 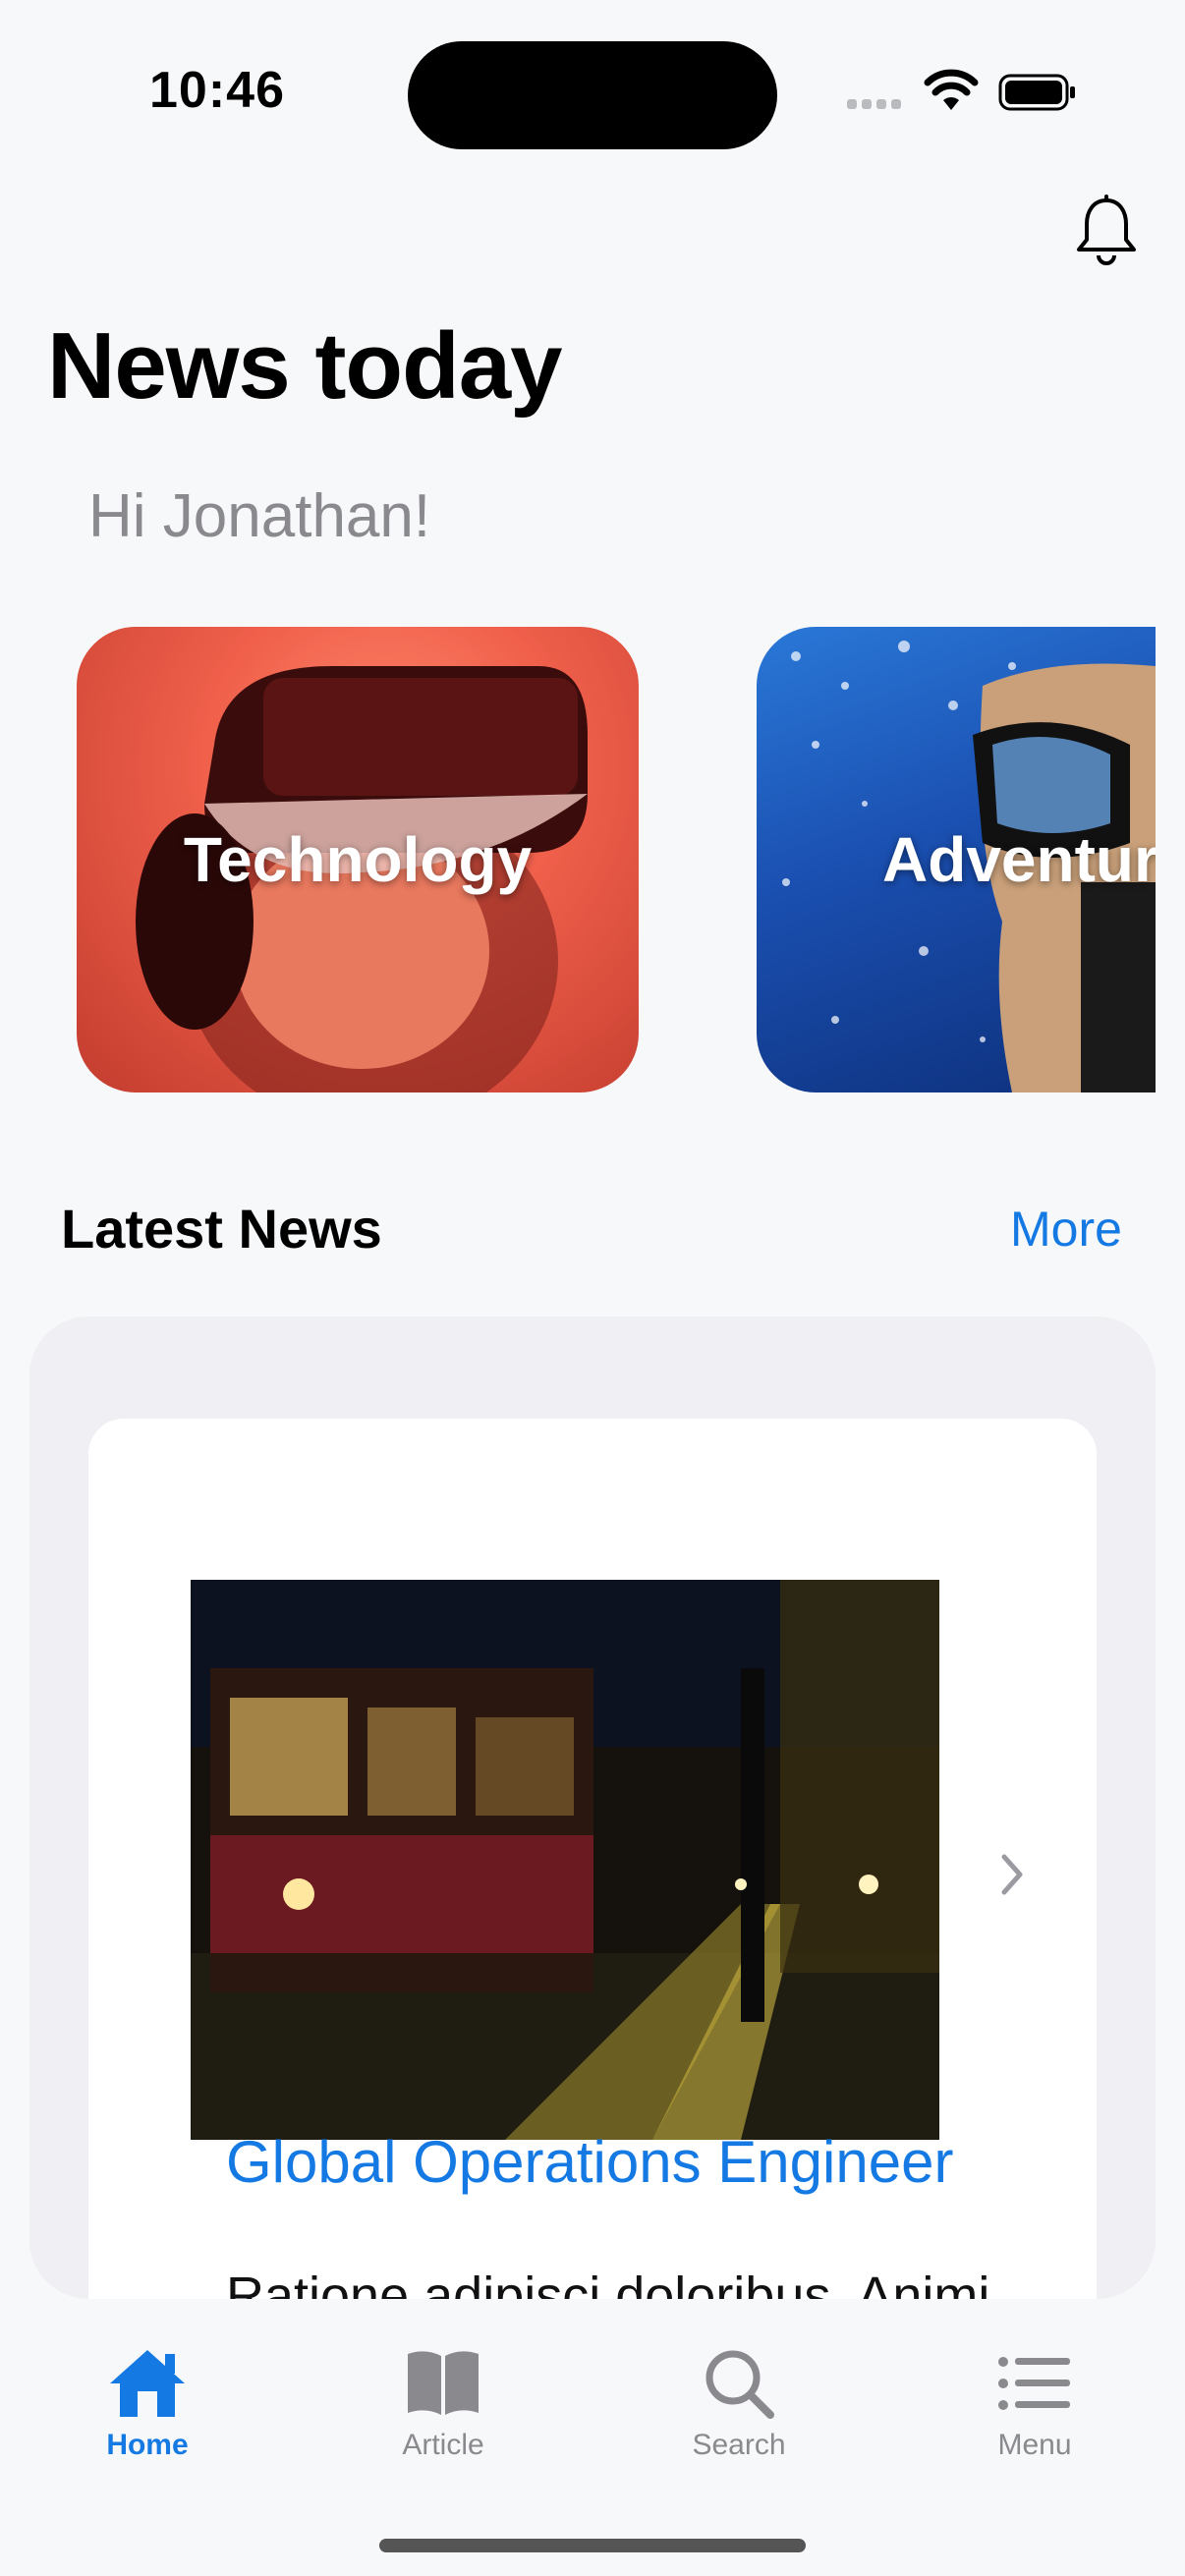 What do you see at coordinates (148, 2445) in the screenshot?
I see `tab-label: Home` at bounding box center [148, 2445].